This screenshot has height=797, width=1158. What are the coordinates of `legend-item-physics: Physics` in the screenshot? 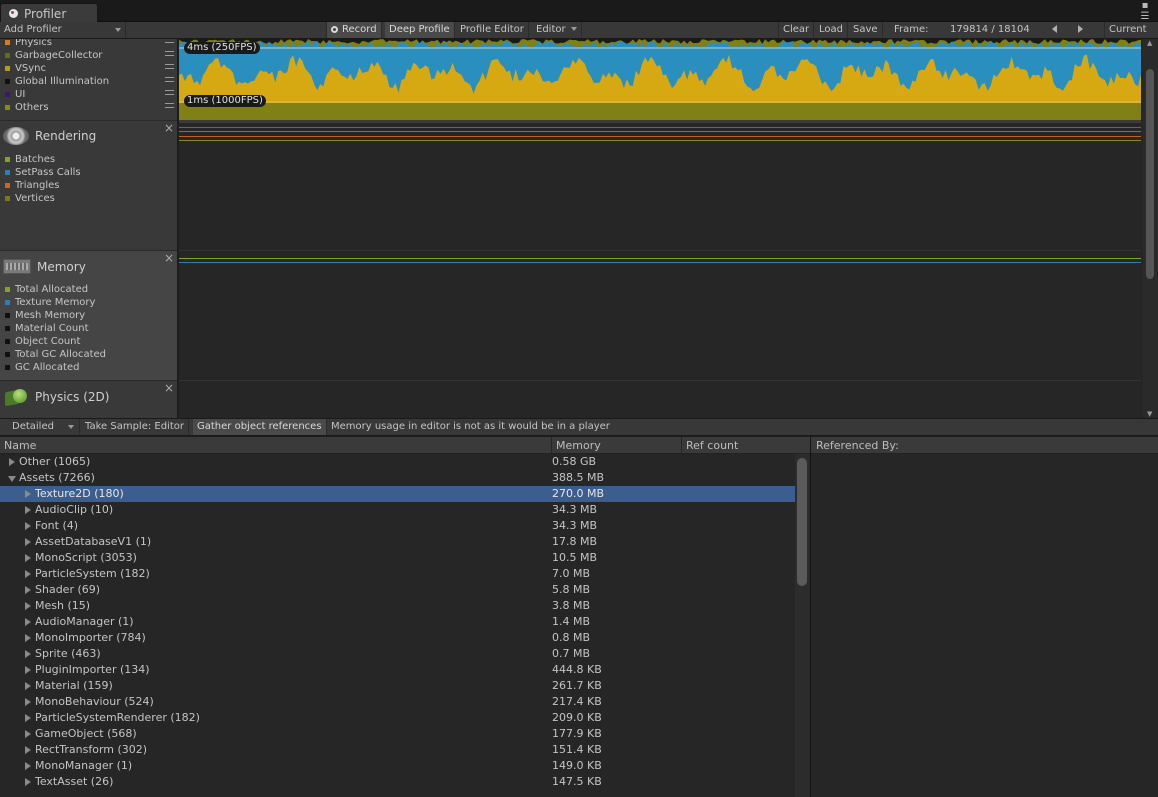 It's located at (28, 44).